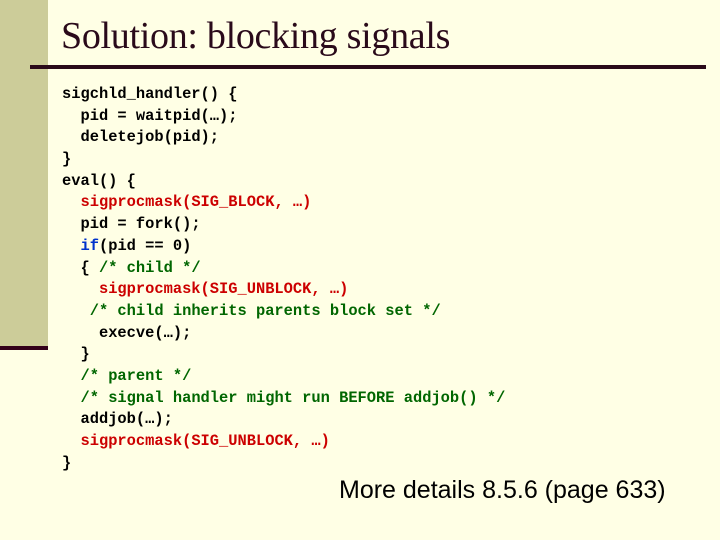 This screenshot has width=720, height=540. What do you see at coordinates (136, 375) in the screenshot?
I see `code-comment: /* parent */` at bounding box center [136, 375].